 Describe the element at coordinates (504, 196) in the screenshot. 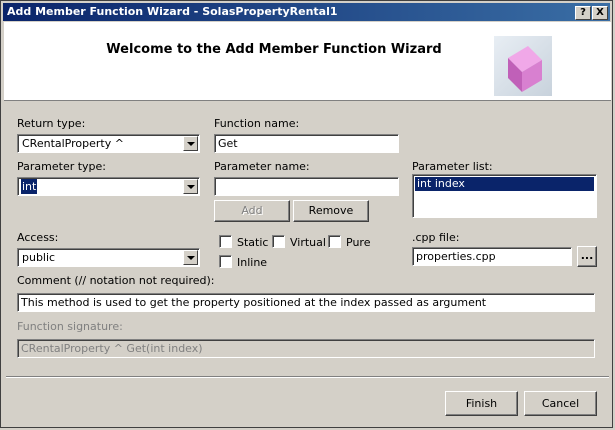

I see `parameter-list: int index` at that location.